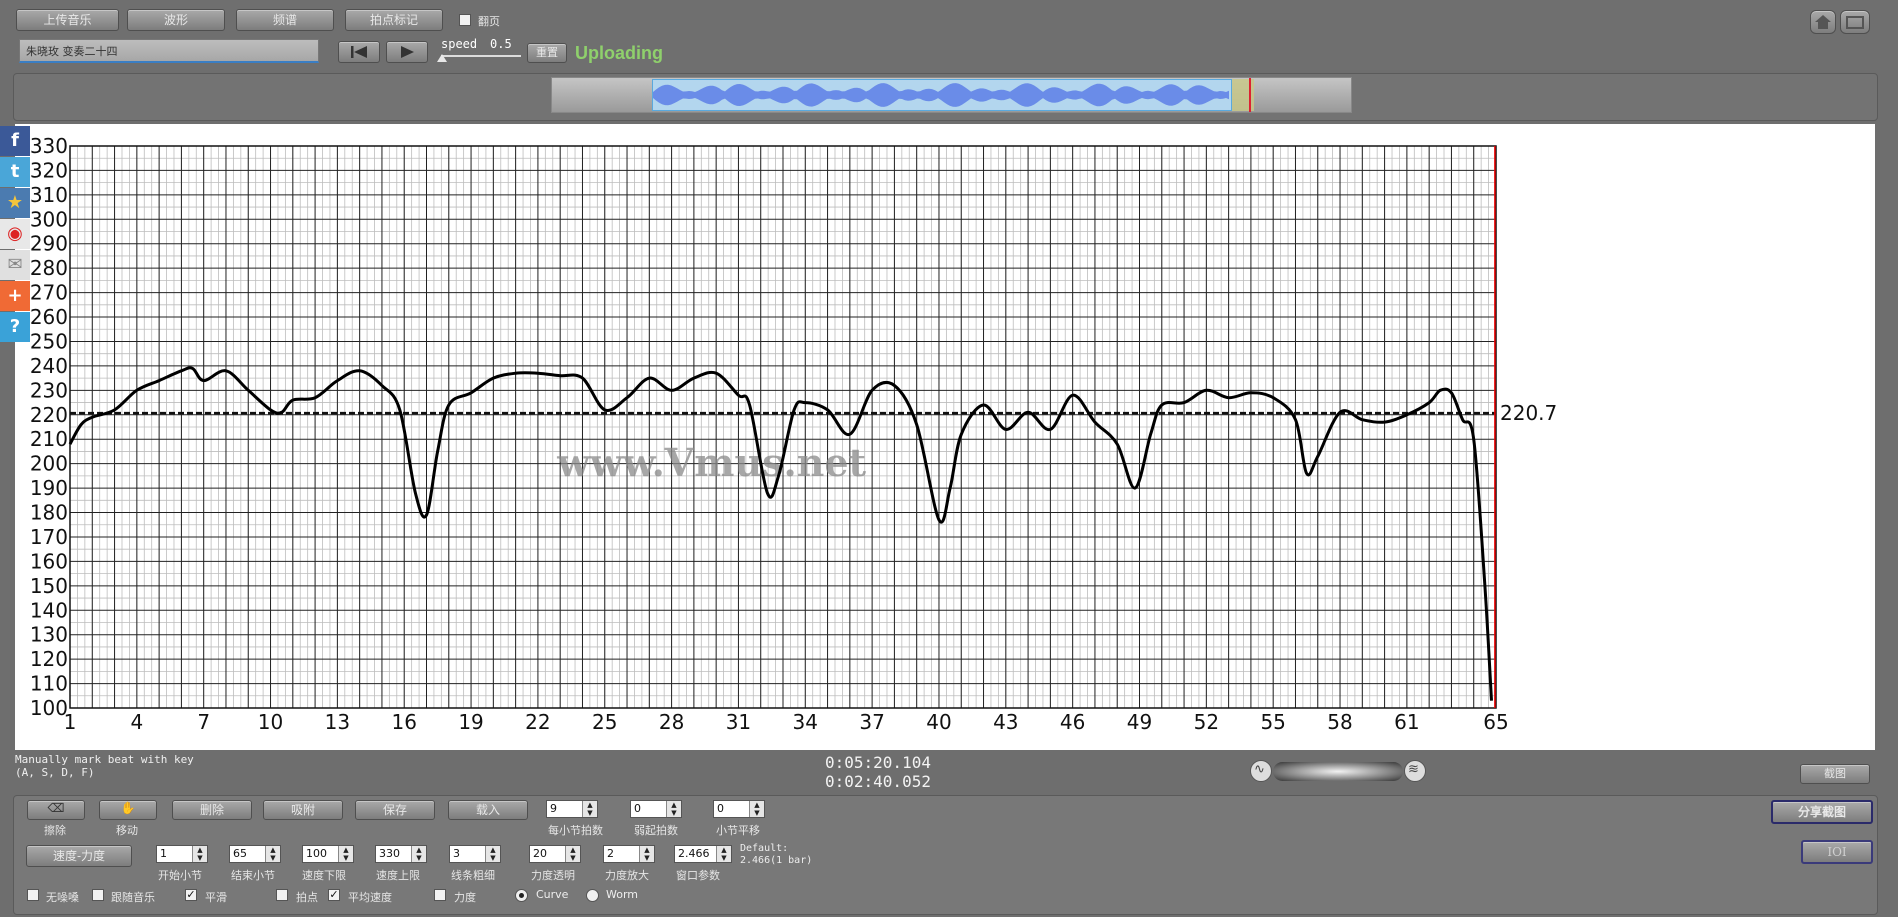 The width and height of the screenshot is (1898, 917). I want to click on more-share: +, so click(15, 296).